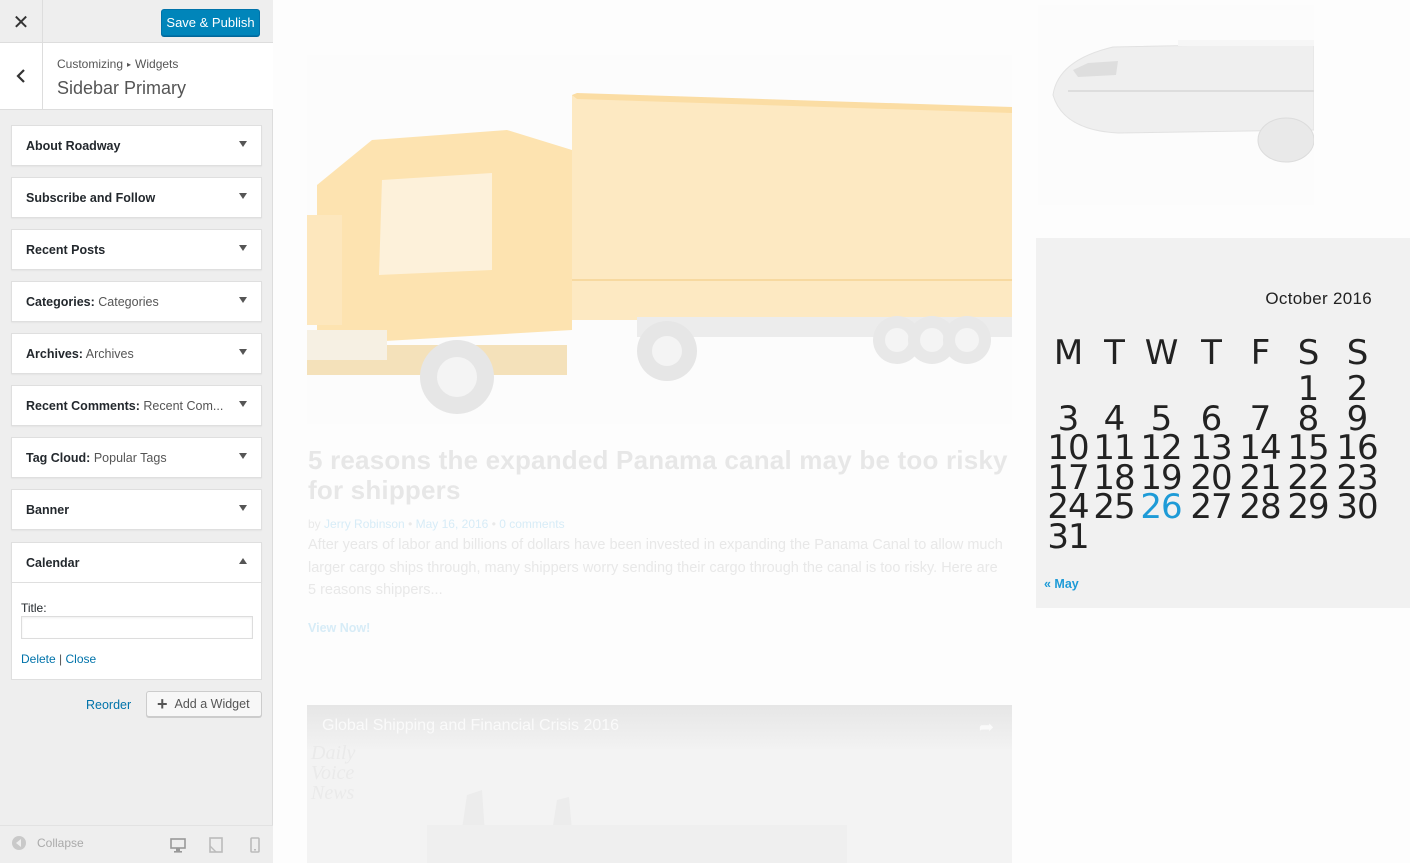 This screenshot has height=863, width=1410. I want to click on widget-name: About Roadway, so click(73, 146).